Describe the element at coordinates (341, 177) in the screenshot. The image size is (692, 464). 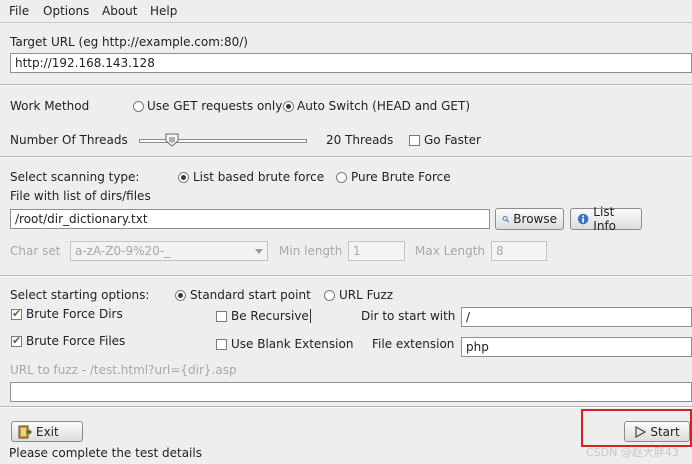
I see `pure-brute-radio` at that location.